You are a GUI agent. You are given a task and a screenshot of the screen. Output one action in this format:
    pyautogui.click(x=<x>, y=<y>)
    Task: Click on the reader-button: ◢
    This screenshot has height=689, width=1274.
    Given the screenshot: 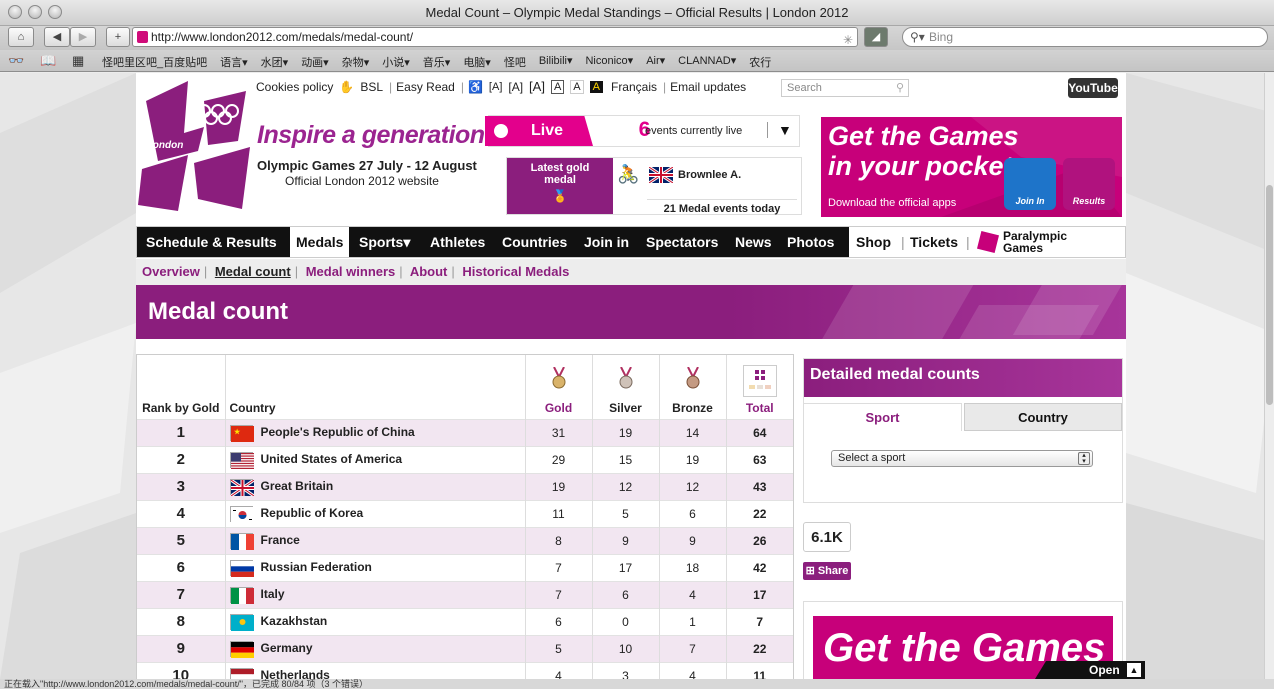 What is the action you would take?
    pyautogui.click(x=876, y=37)
    